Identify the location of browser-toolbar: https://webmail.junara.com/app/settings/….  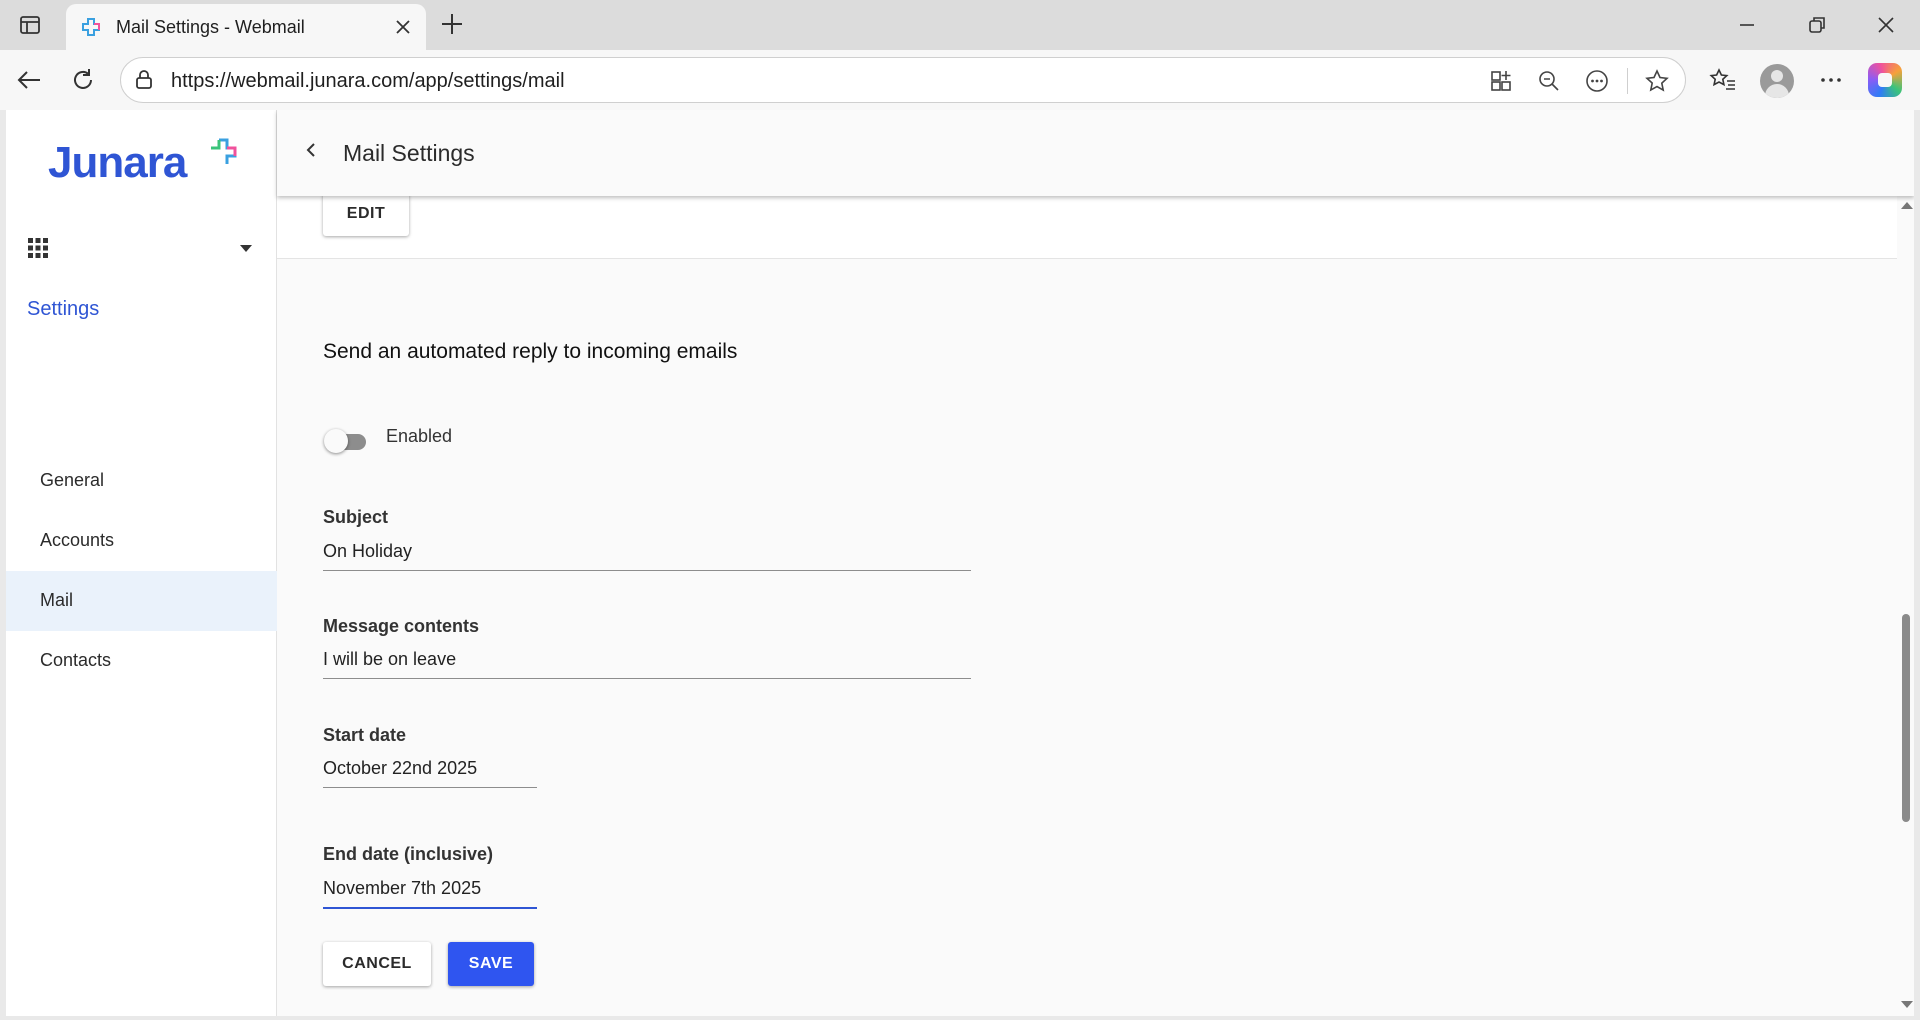
(960, 80).